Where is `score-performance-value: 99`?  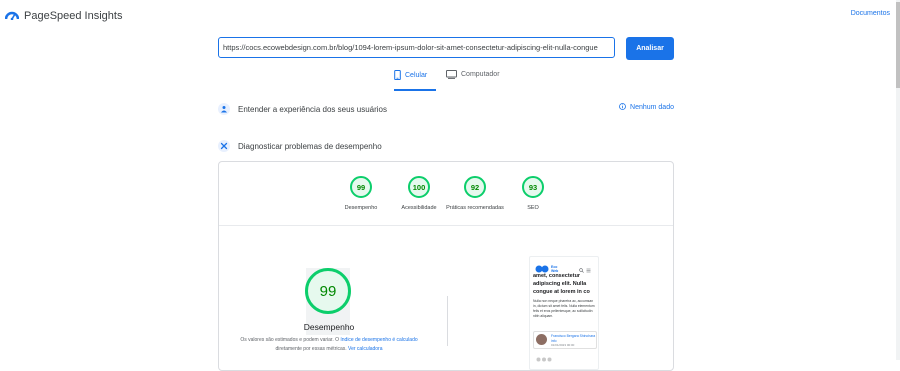 score-performance-value: 99 is located at coordinates (361, 187).